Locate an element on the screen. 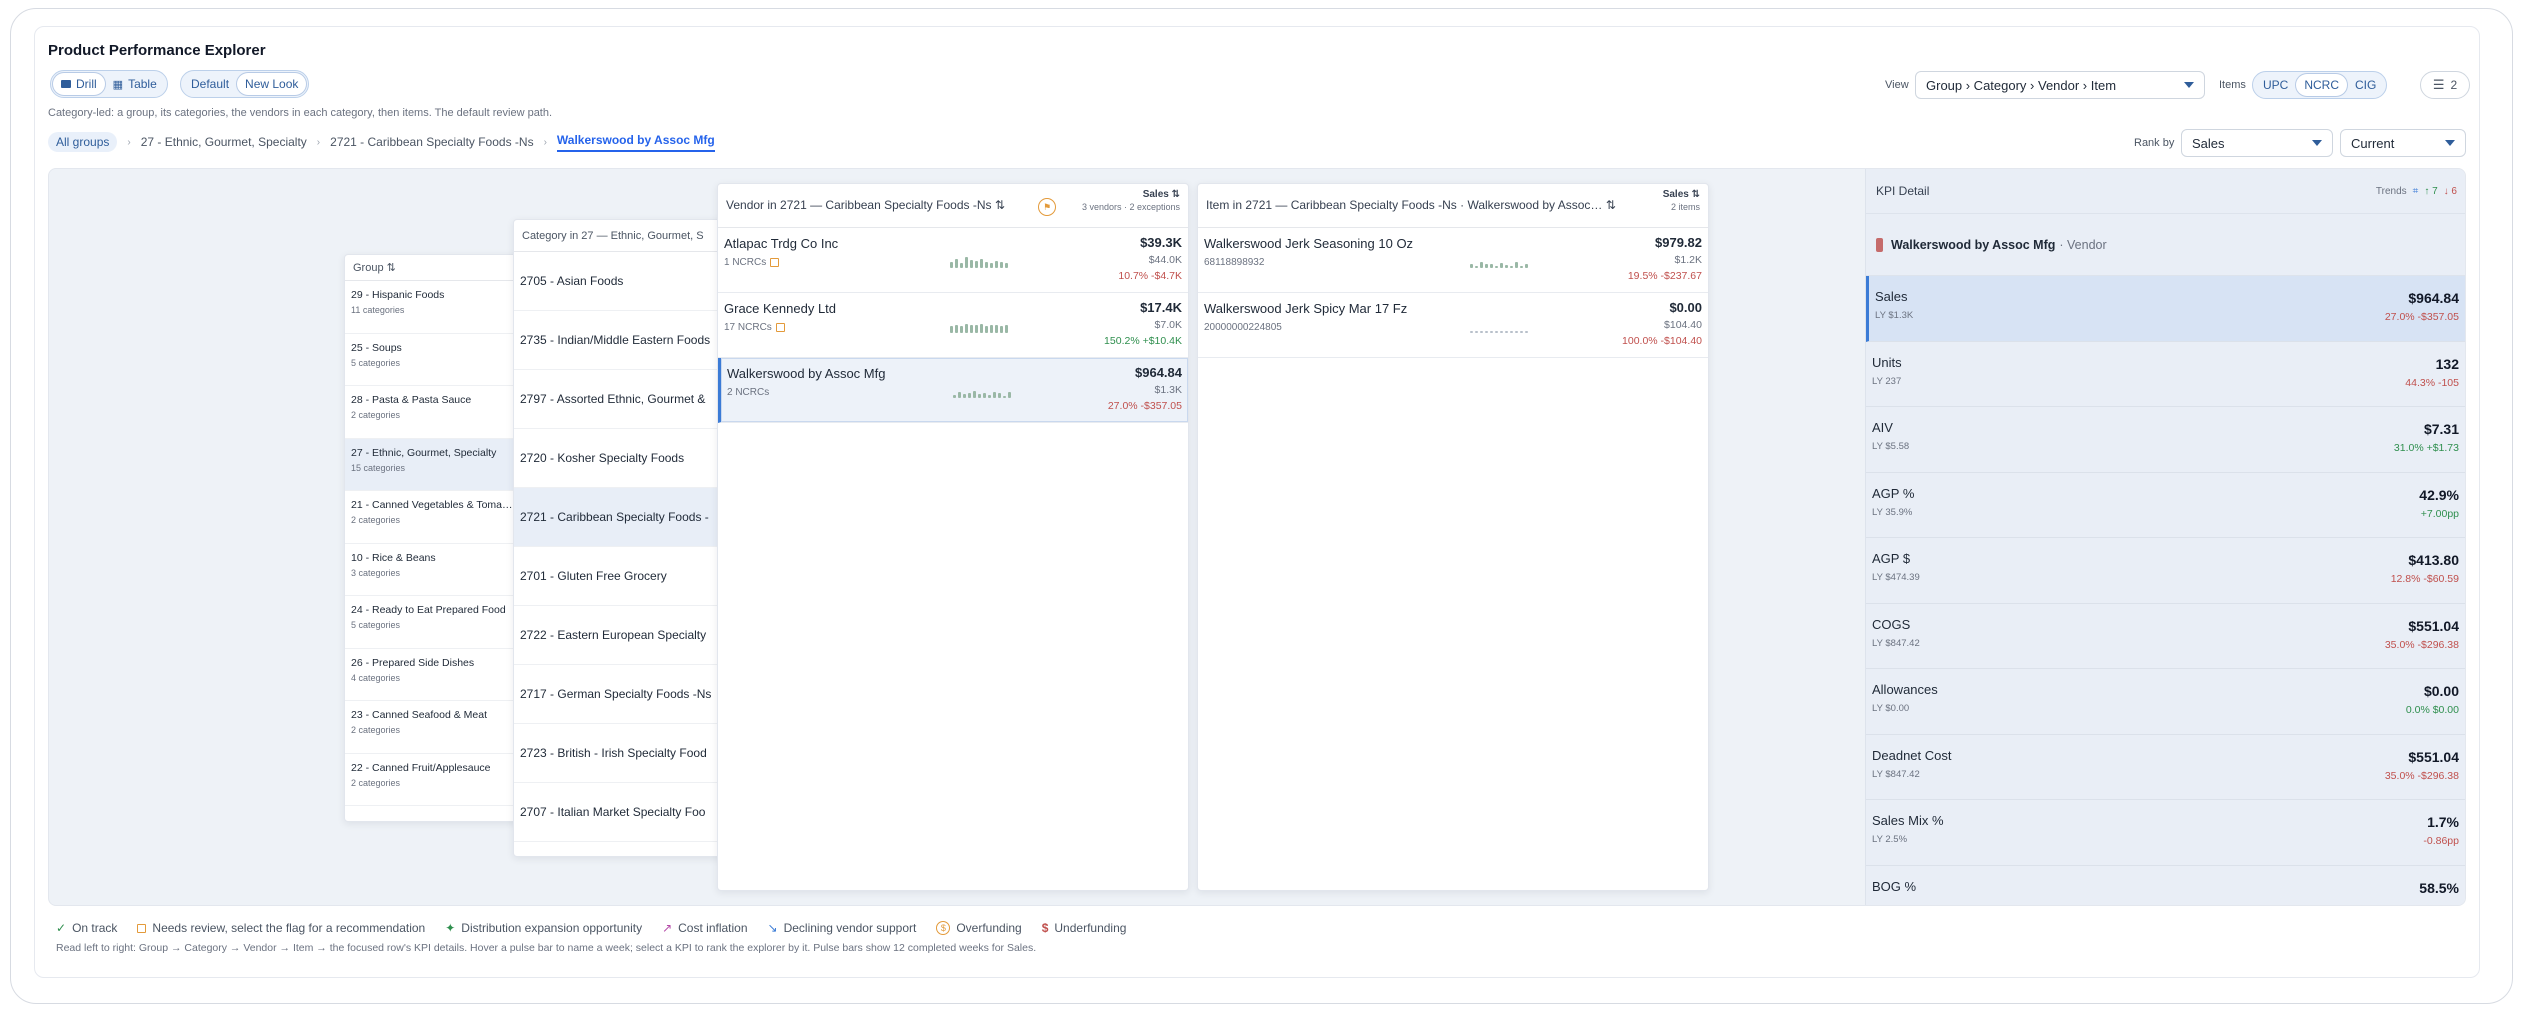  rank-by-select: Sales is located at coordinates (2257, 143).